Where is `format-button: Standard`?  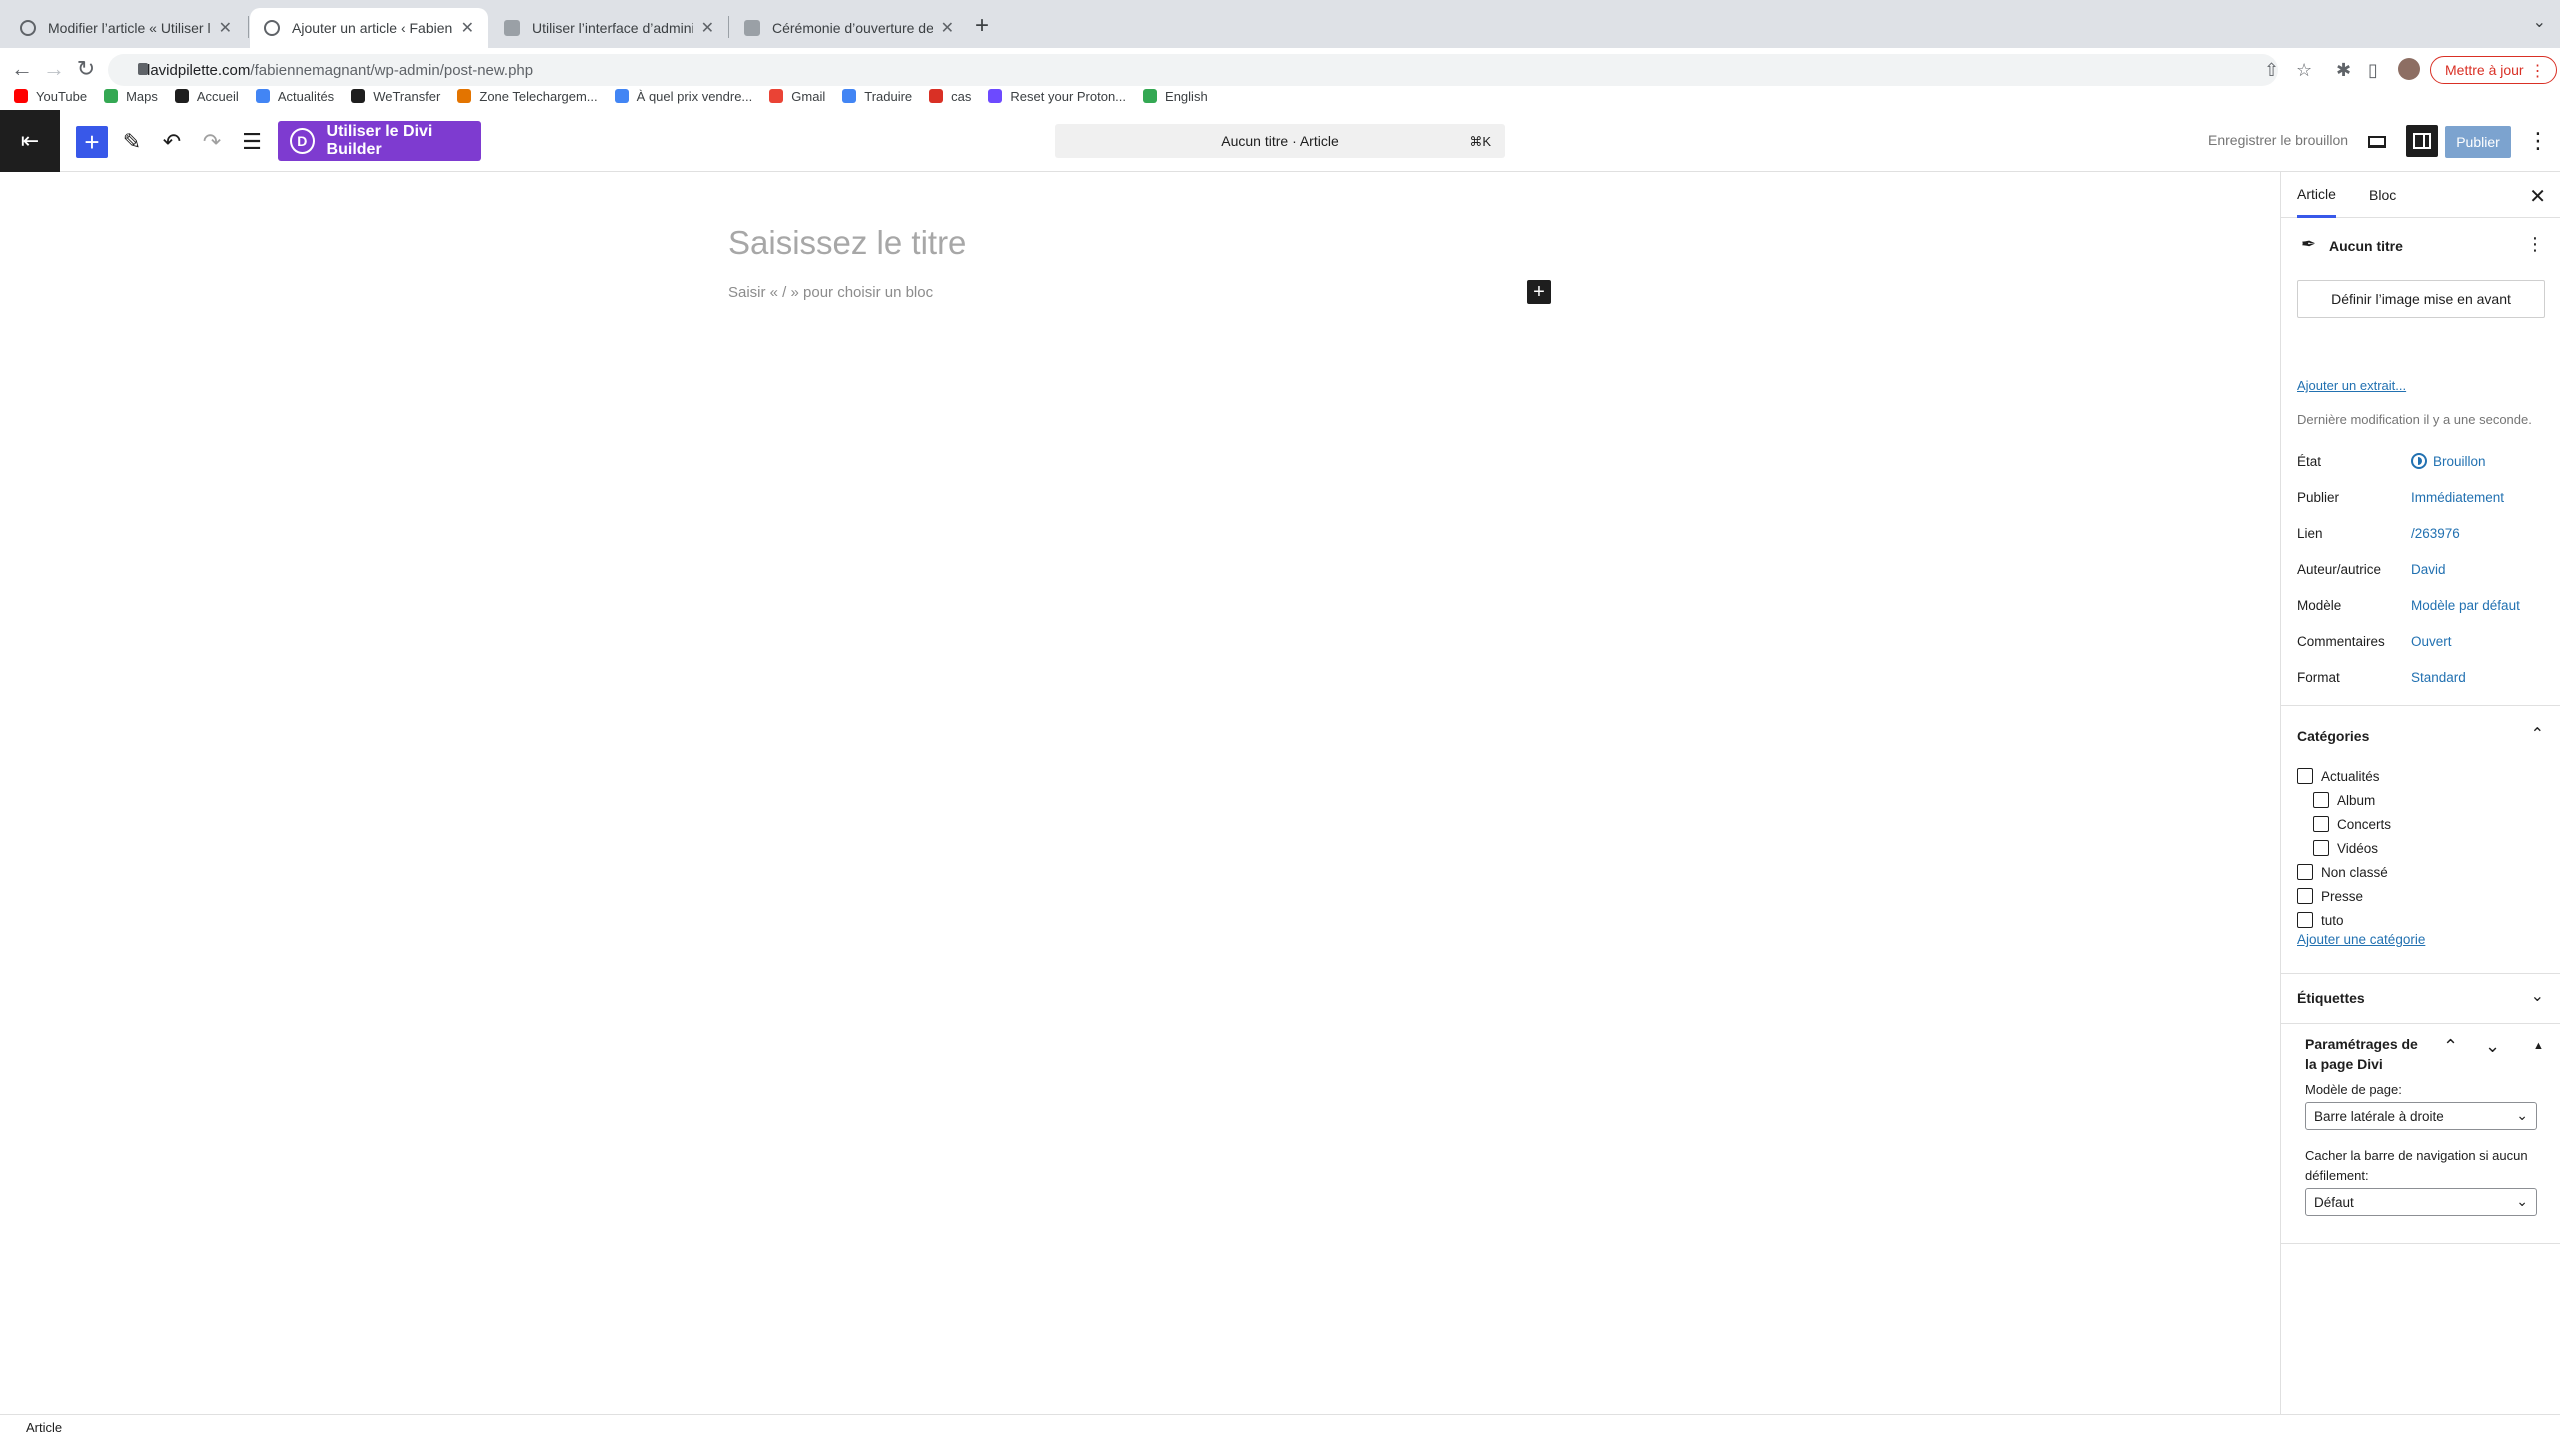 format-button: Standard is located at coordinates (2438, 677).